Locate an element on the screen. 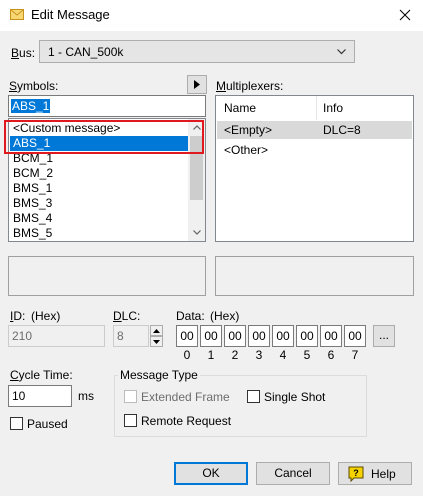 The height and width of the screenshot is (496, 423). dlc-decrement-button is located at coordinates (156, 341).